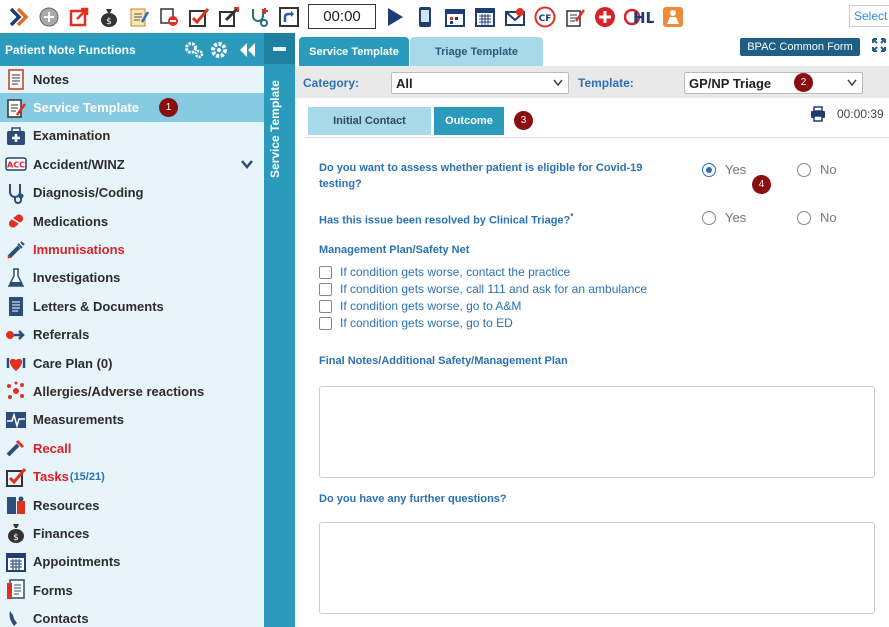  I want to click on sidebar-item-tasks: Tasks (15/21), so click(132, 476).